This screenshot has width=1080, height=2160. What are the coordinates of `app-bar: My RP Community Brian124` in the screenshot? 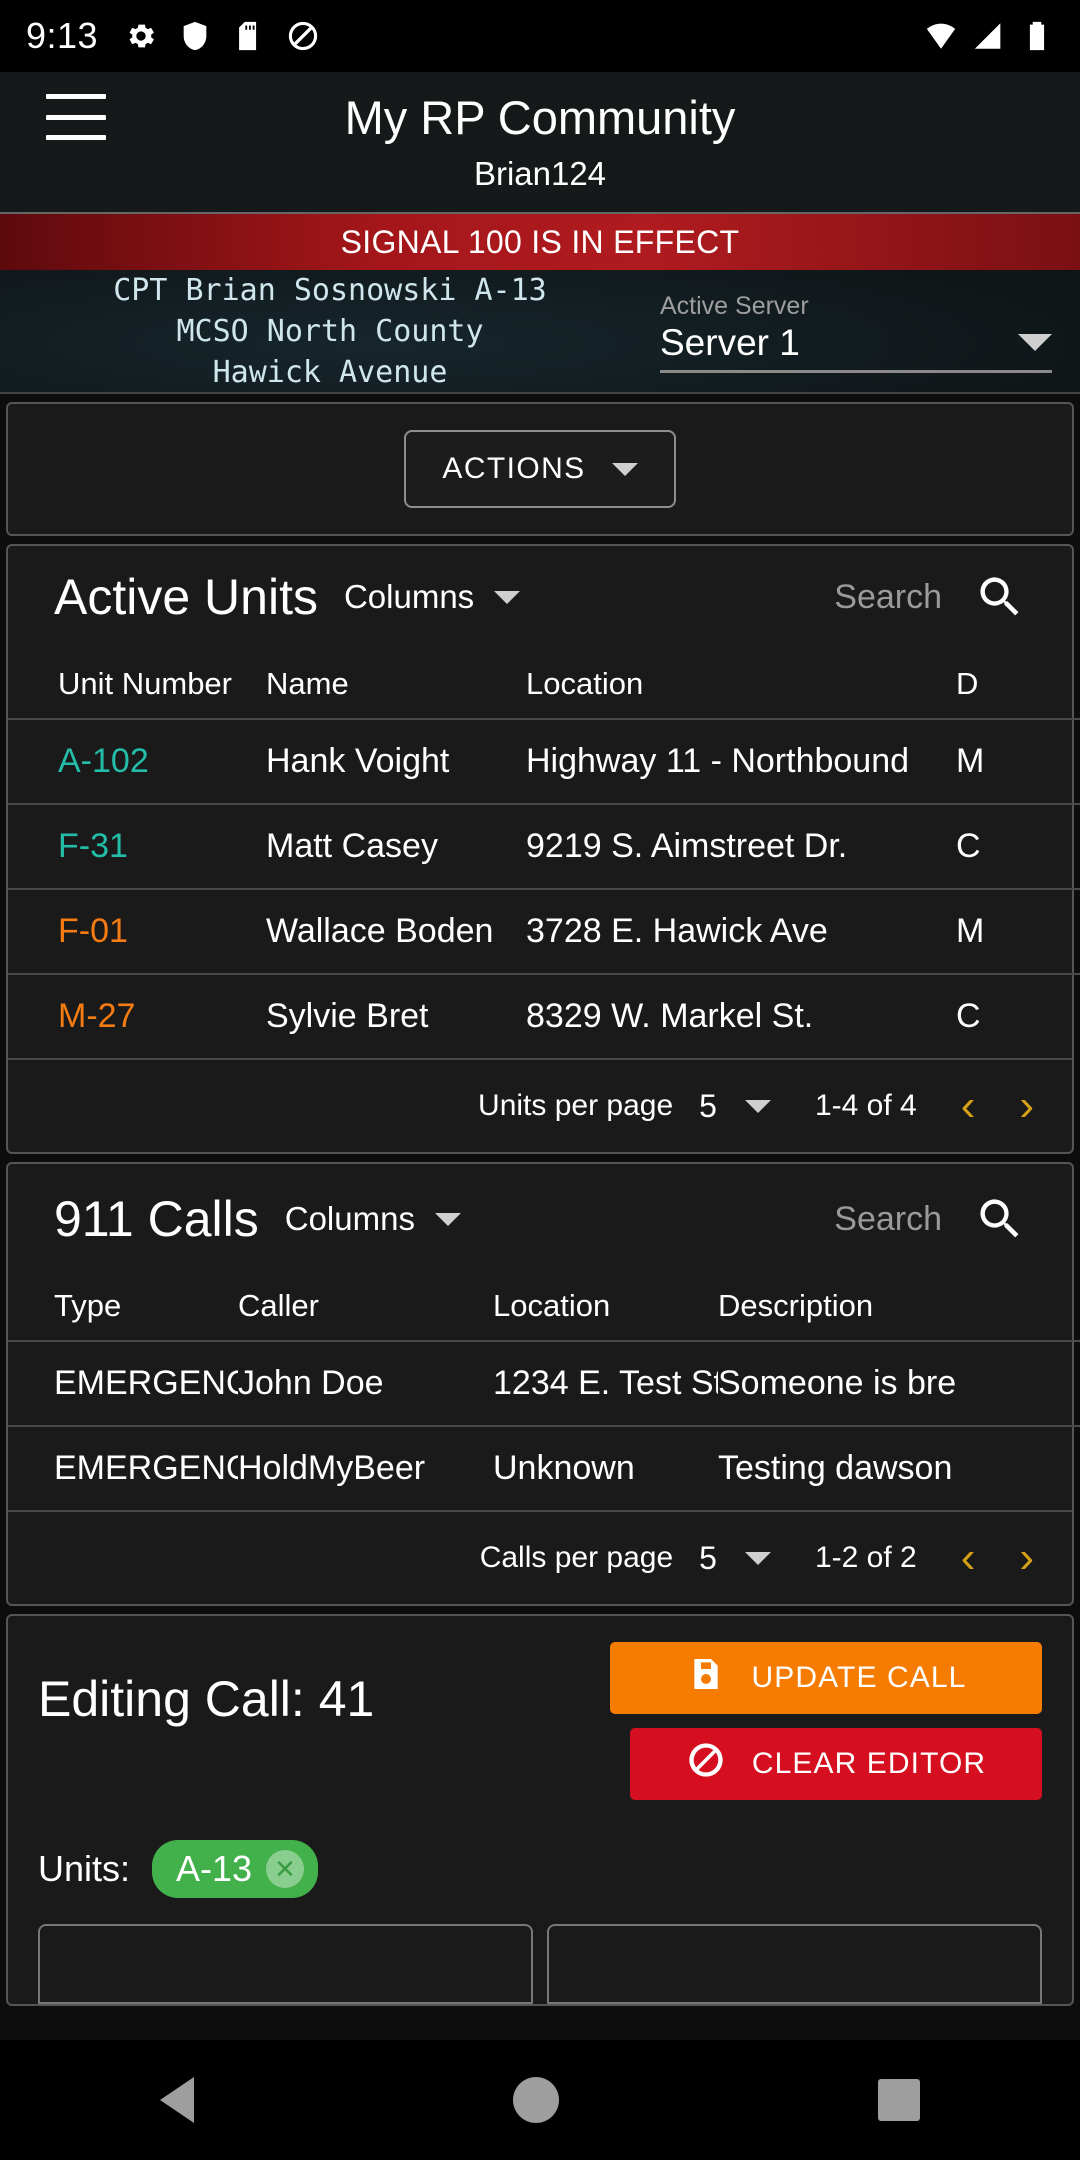 It's located at (540, 142).